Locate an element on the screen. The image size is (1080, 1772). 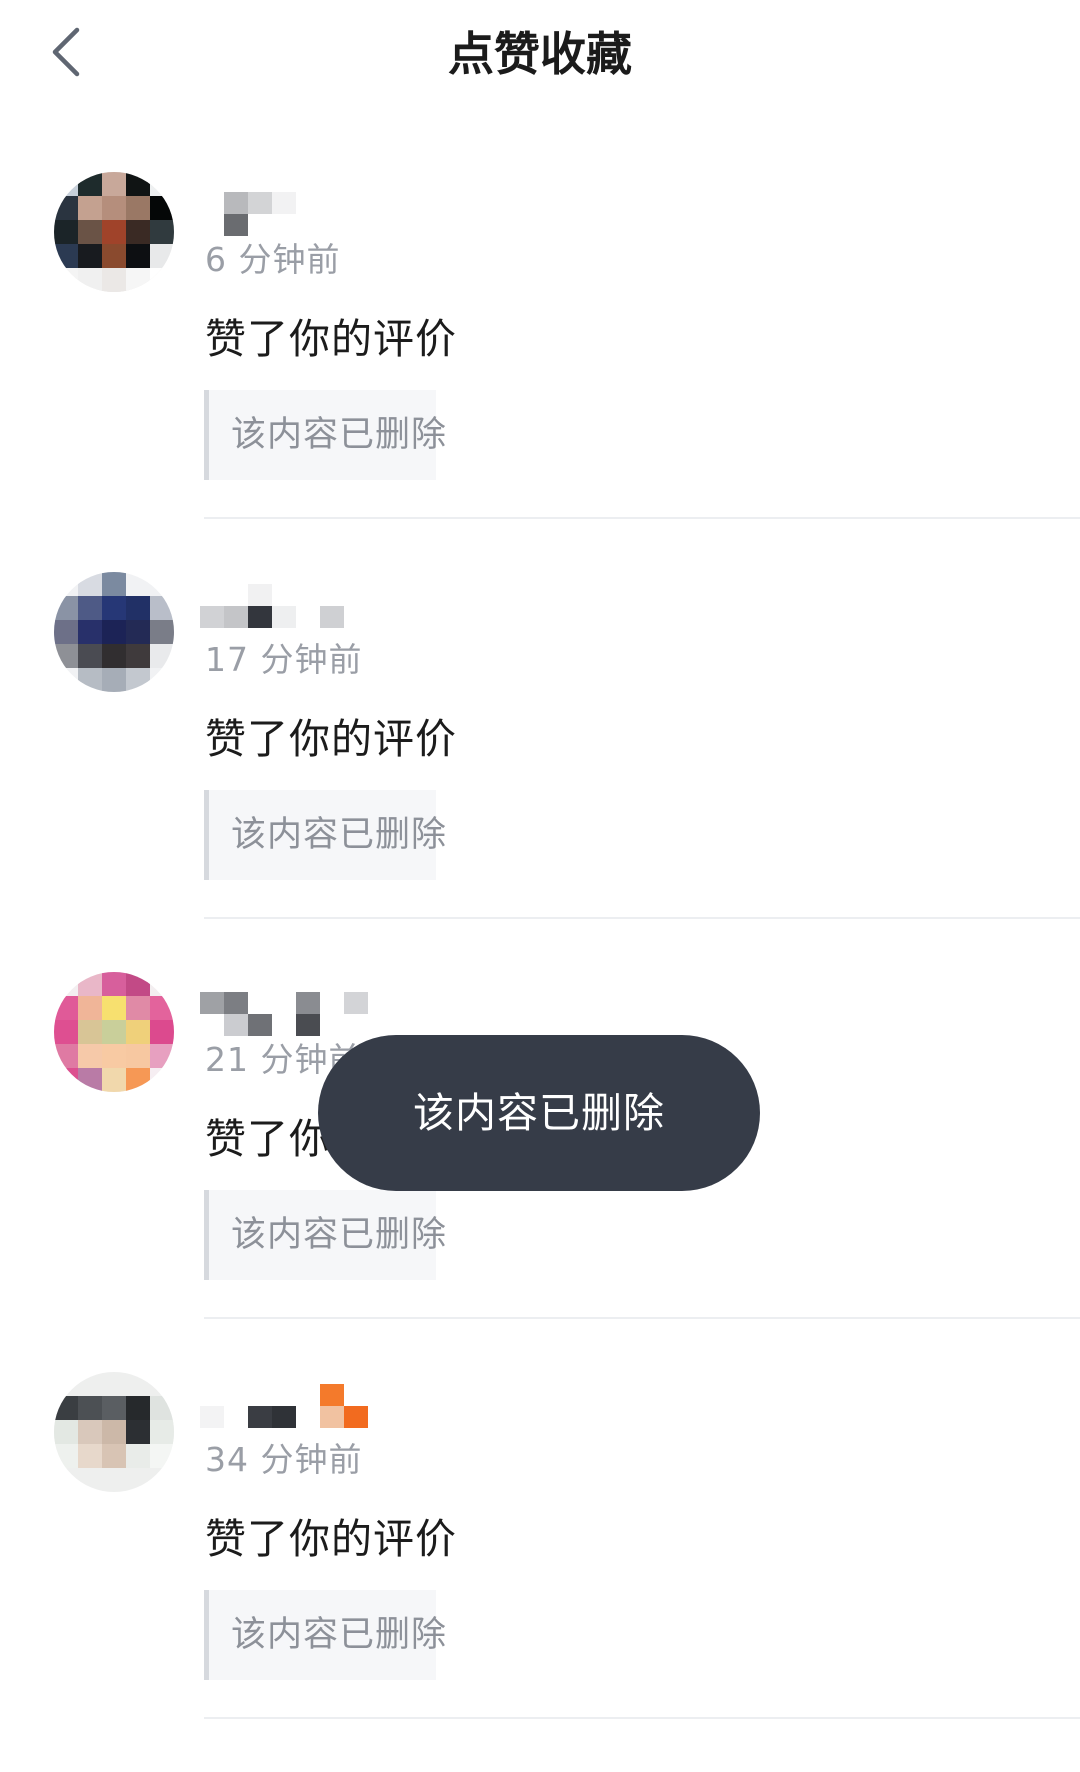
top-bar: 点赞收藏 is located at coordinates (540, 55).